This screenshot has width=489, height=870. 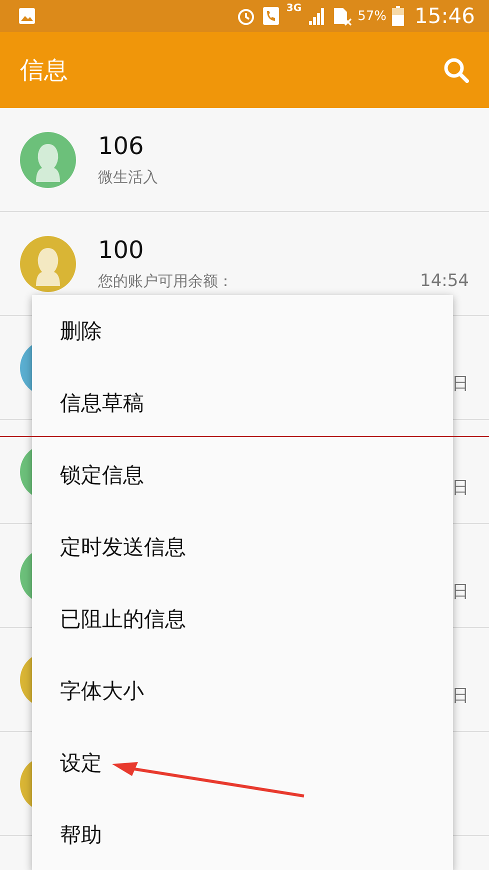 I want to click on search-icon, so click(x=456, y=70).